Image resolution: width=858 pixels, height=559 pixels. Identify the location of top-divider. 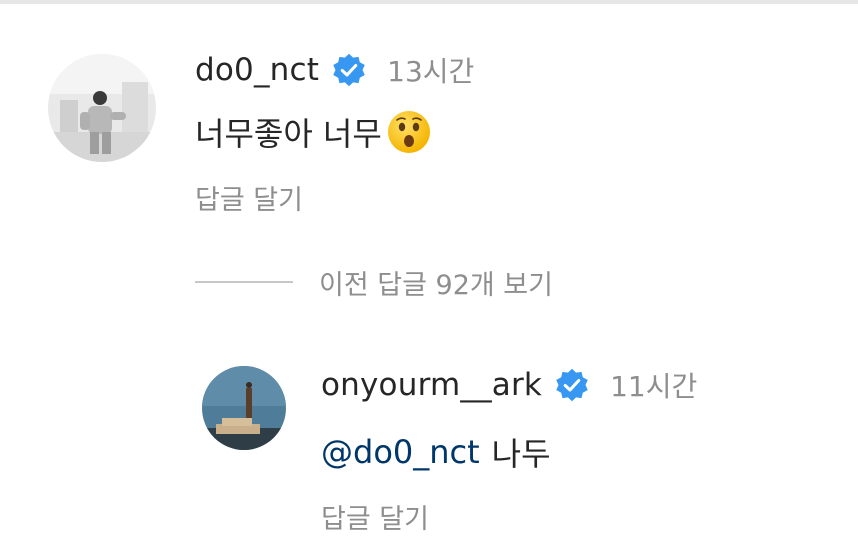
(429, 2).